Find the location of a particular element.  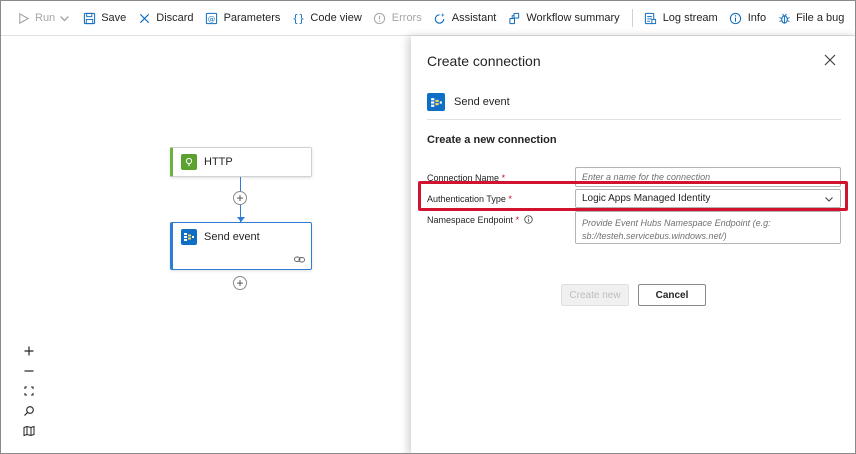

zoom-out-button is located at coordinates (29, 371).